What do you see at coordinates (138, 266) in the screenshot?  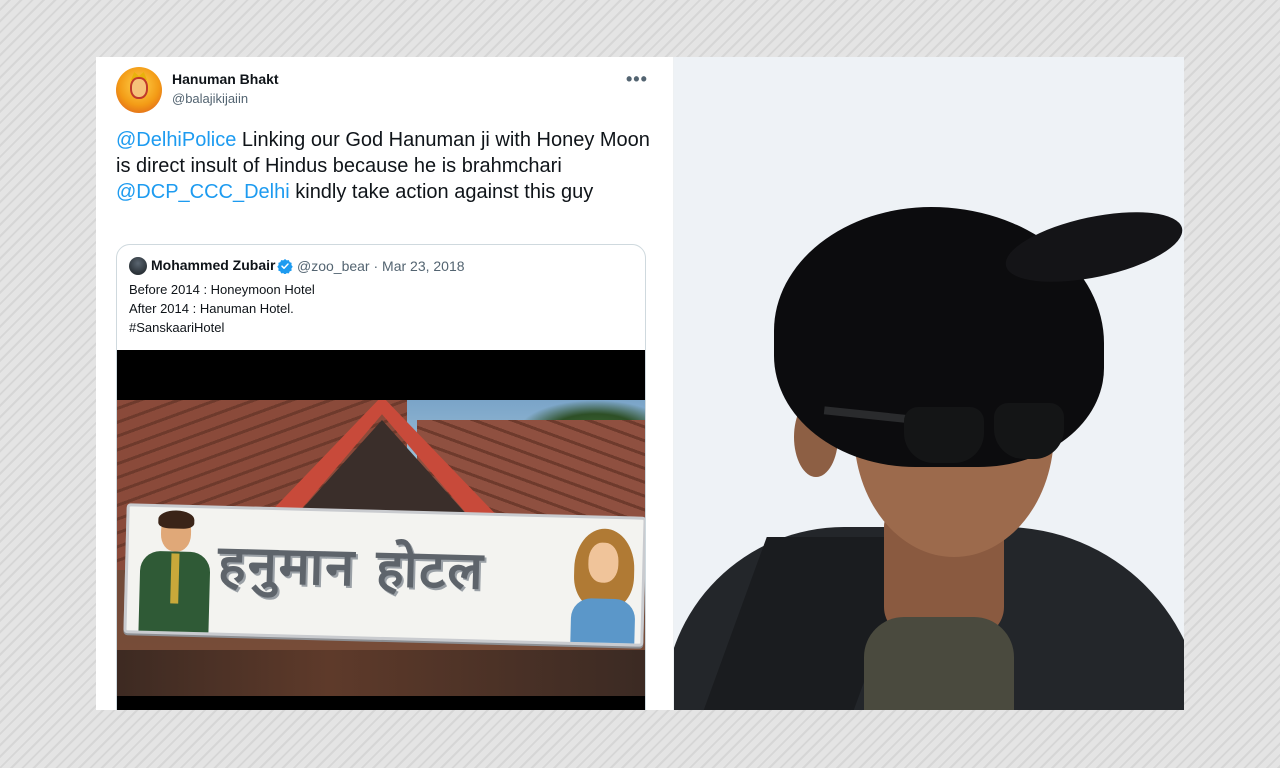 I see `quoted-author-avatar` at bounding box center [138, 266].